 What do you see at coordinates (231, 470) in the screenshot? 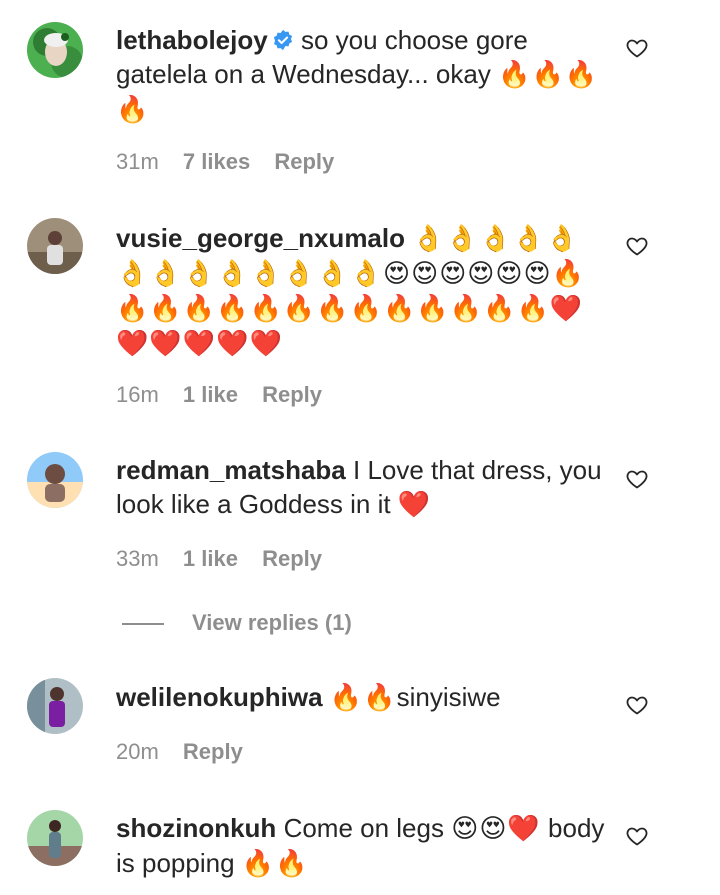
I see `username: redman_matshaba` at bounding box center [231, 470].